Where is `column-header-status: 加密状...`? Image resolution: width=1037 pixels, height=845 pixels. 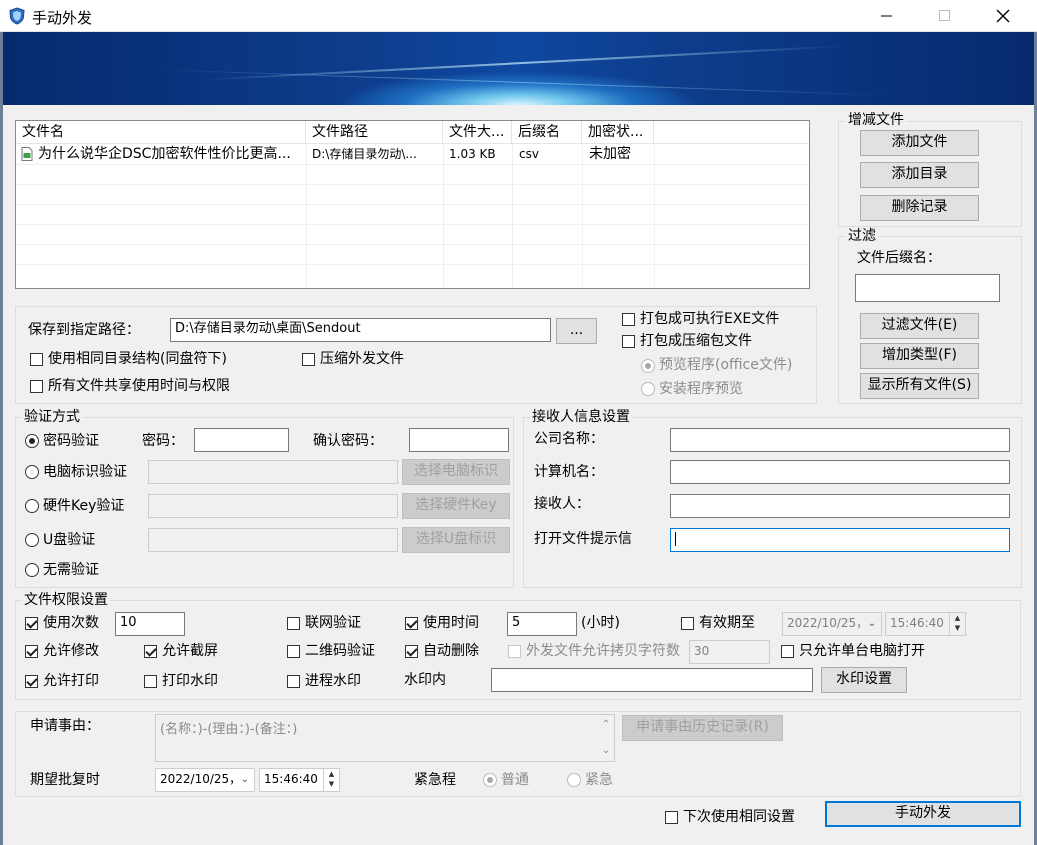 column-header-status: 加密状... is located at coordinates (618, 132).